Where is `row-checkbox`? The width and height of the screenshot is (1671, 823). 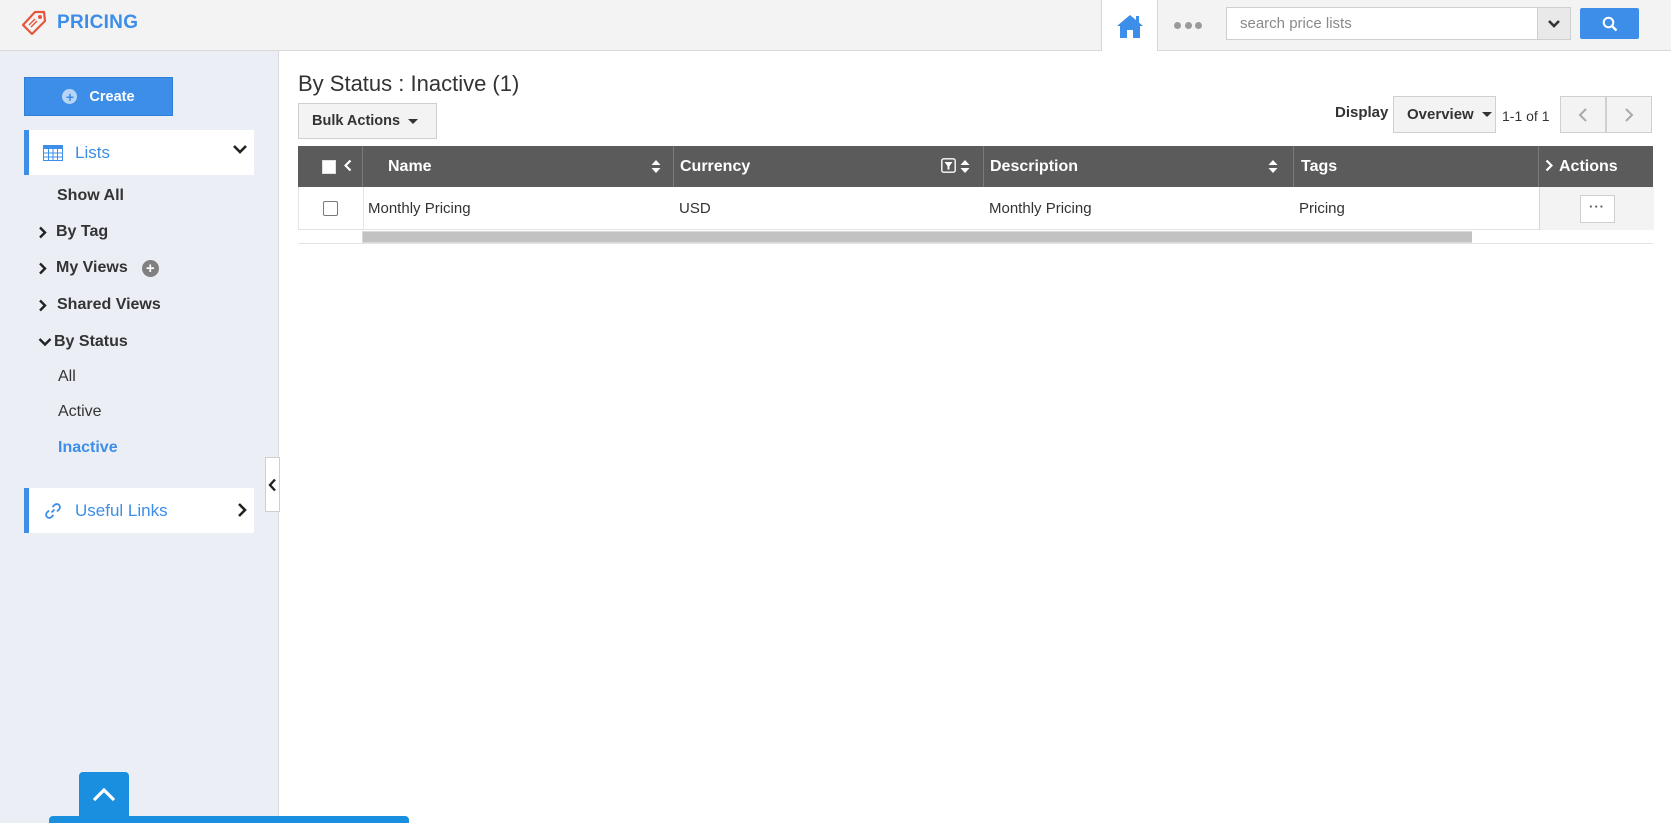 row-checkbox is located at coordinates (330, 208).